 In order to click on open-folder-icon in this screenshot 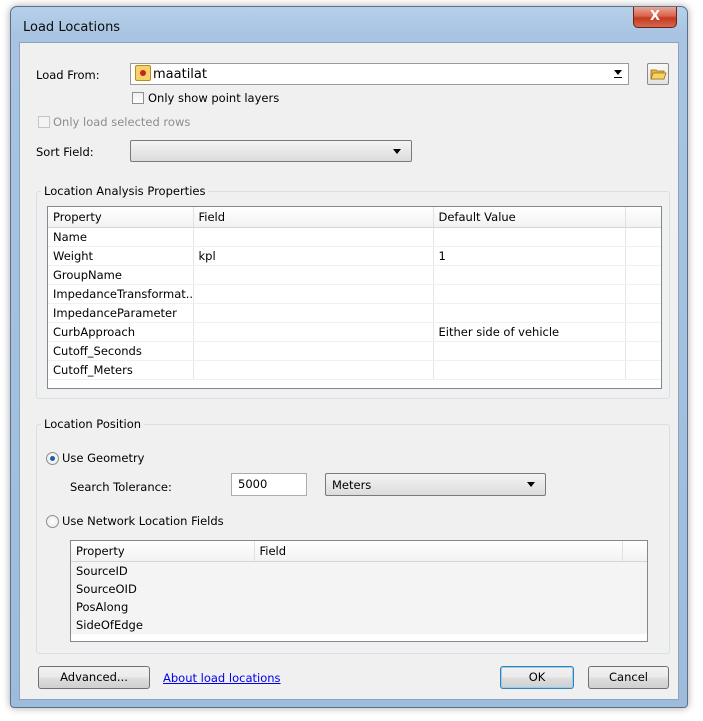, I will do `click(658, 74)`.